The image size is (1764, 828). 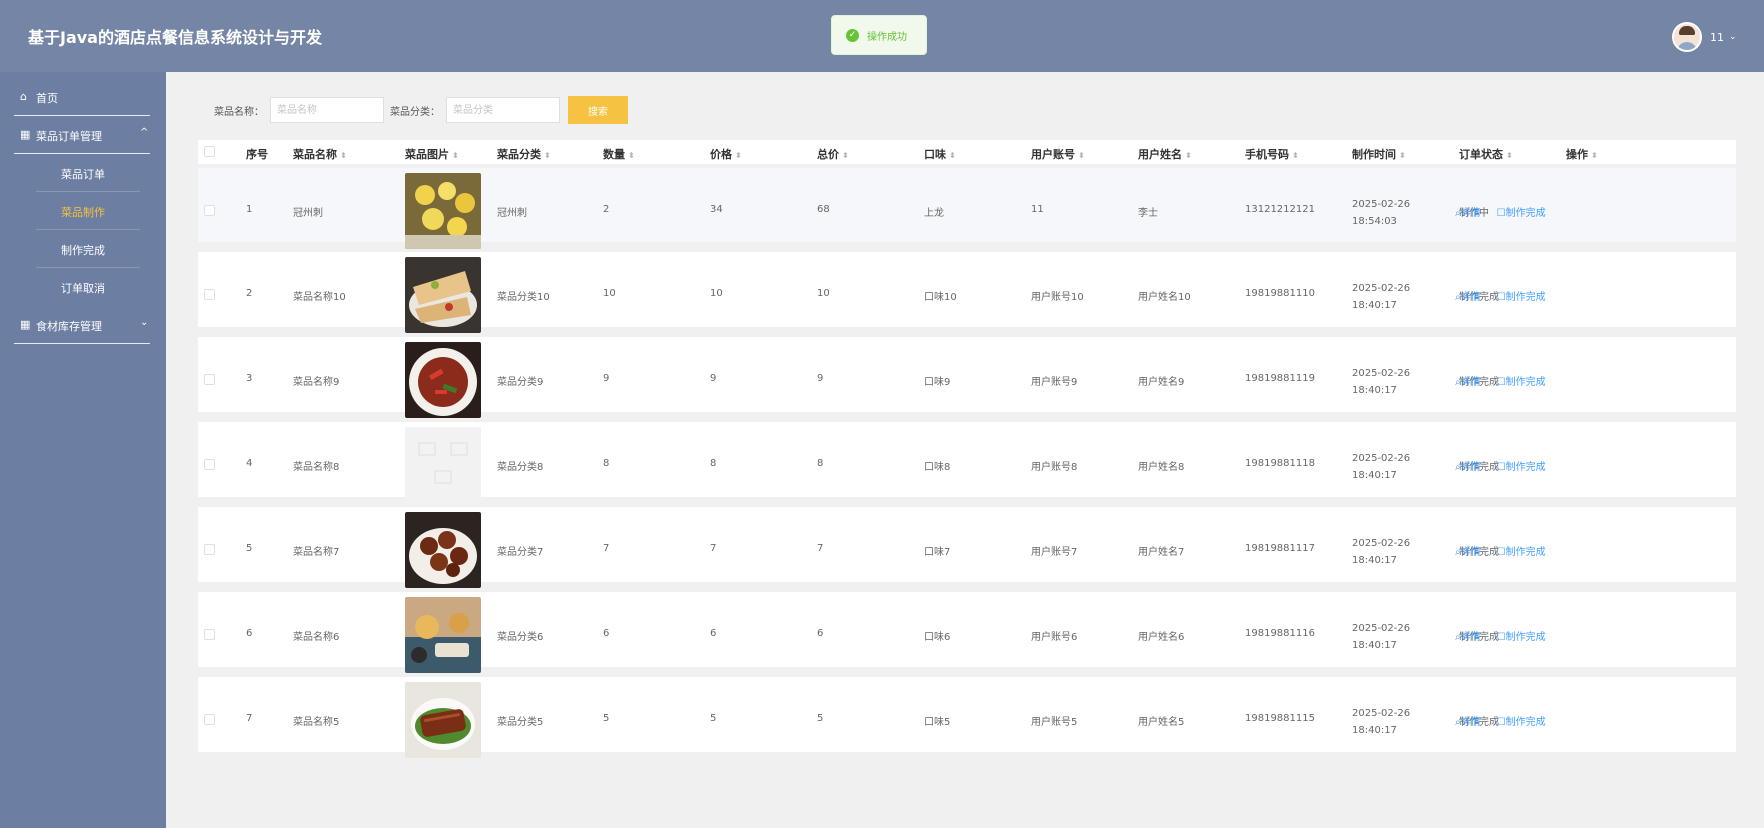 I want to click on column-header: 制作时间 ⬍, so click(x=1379, y=154).